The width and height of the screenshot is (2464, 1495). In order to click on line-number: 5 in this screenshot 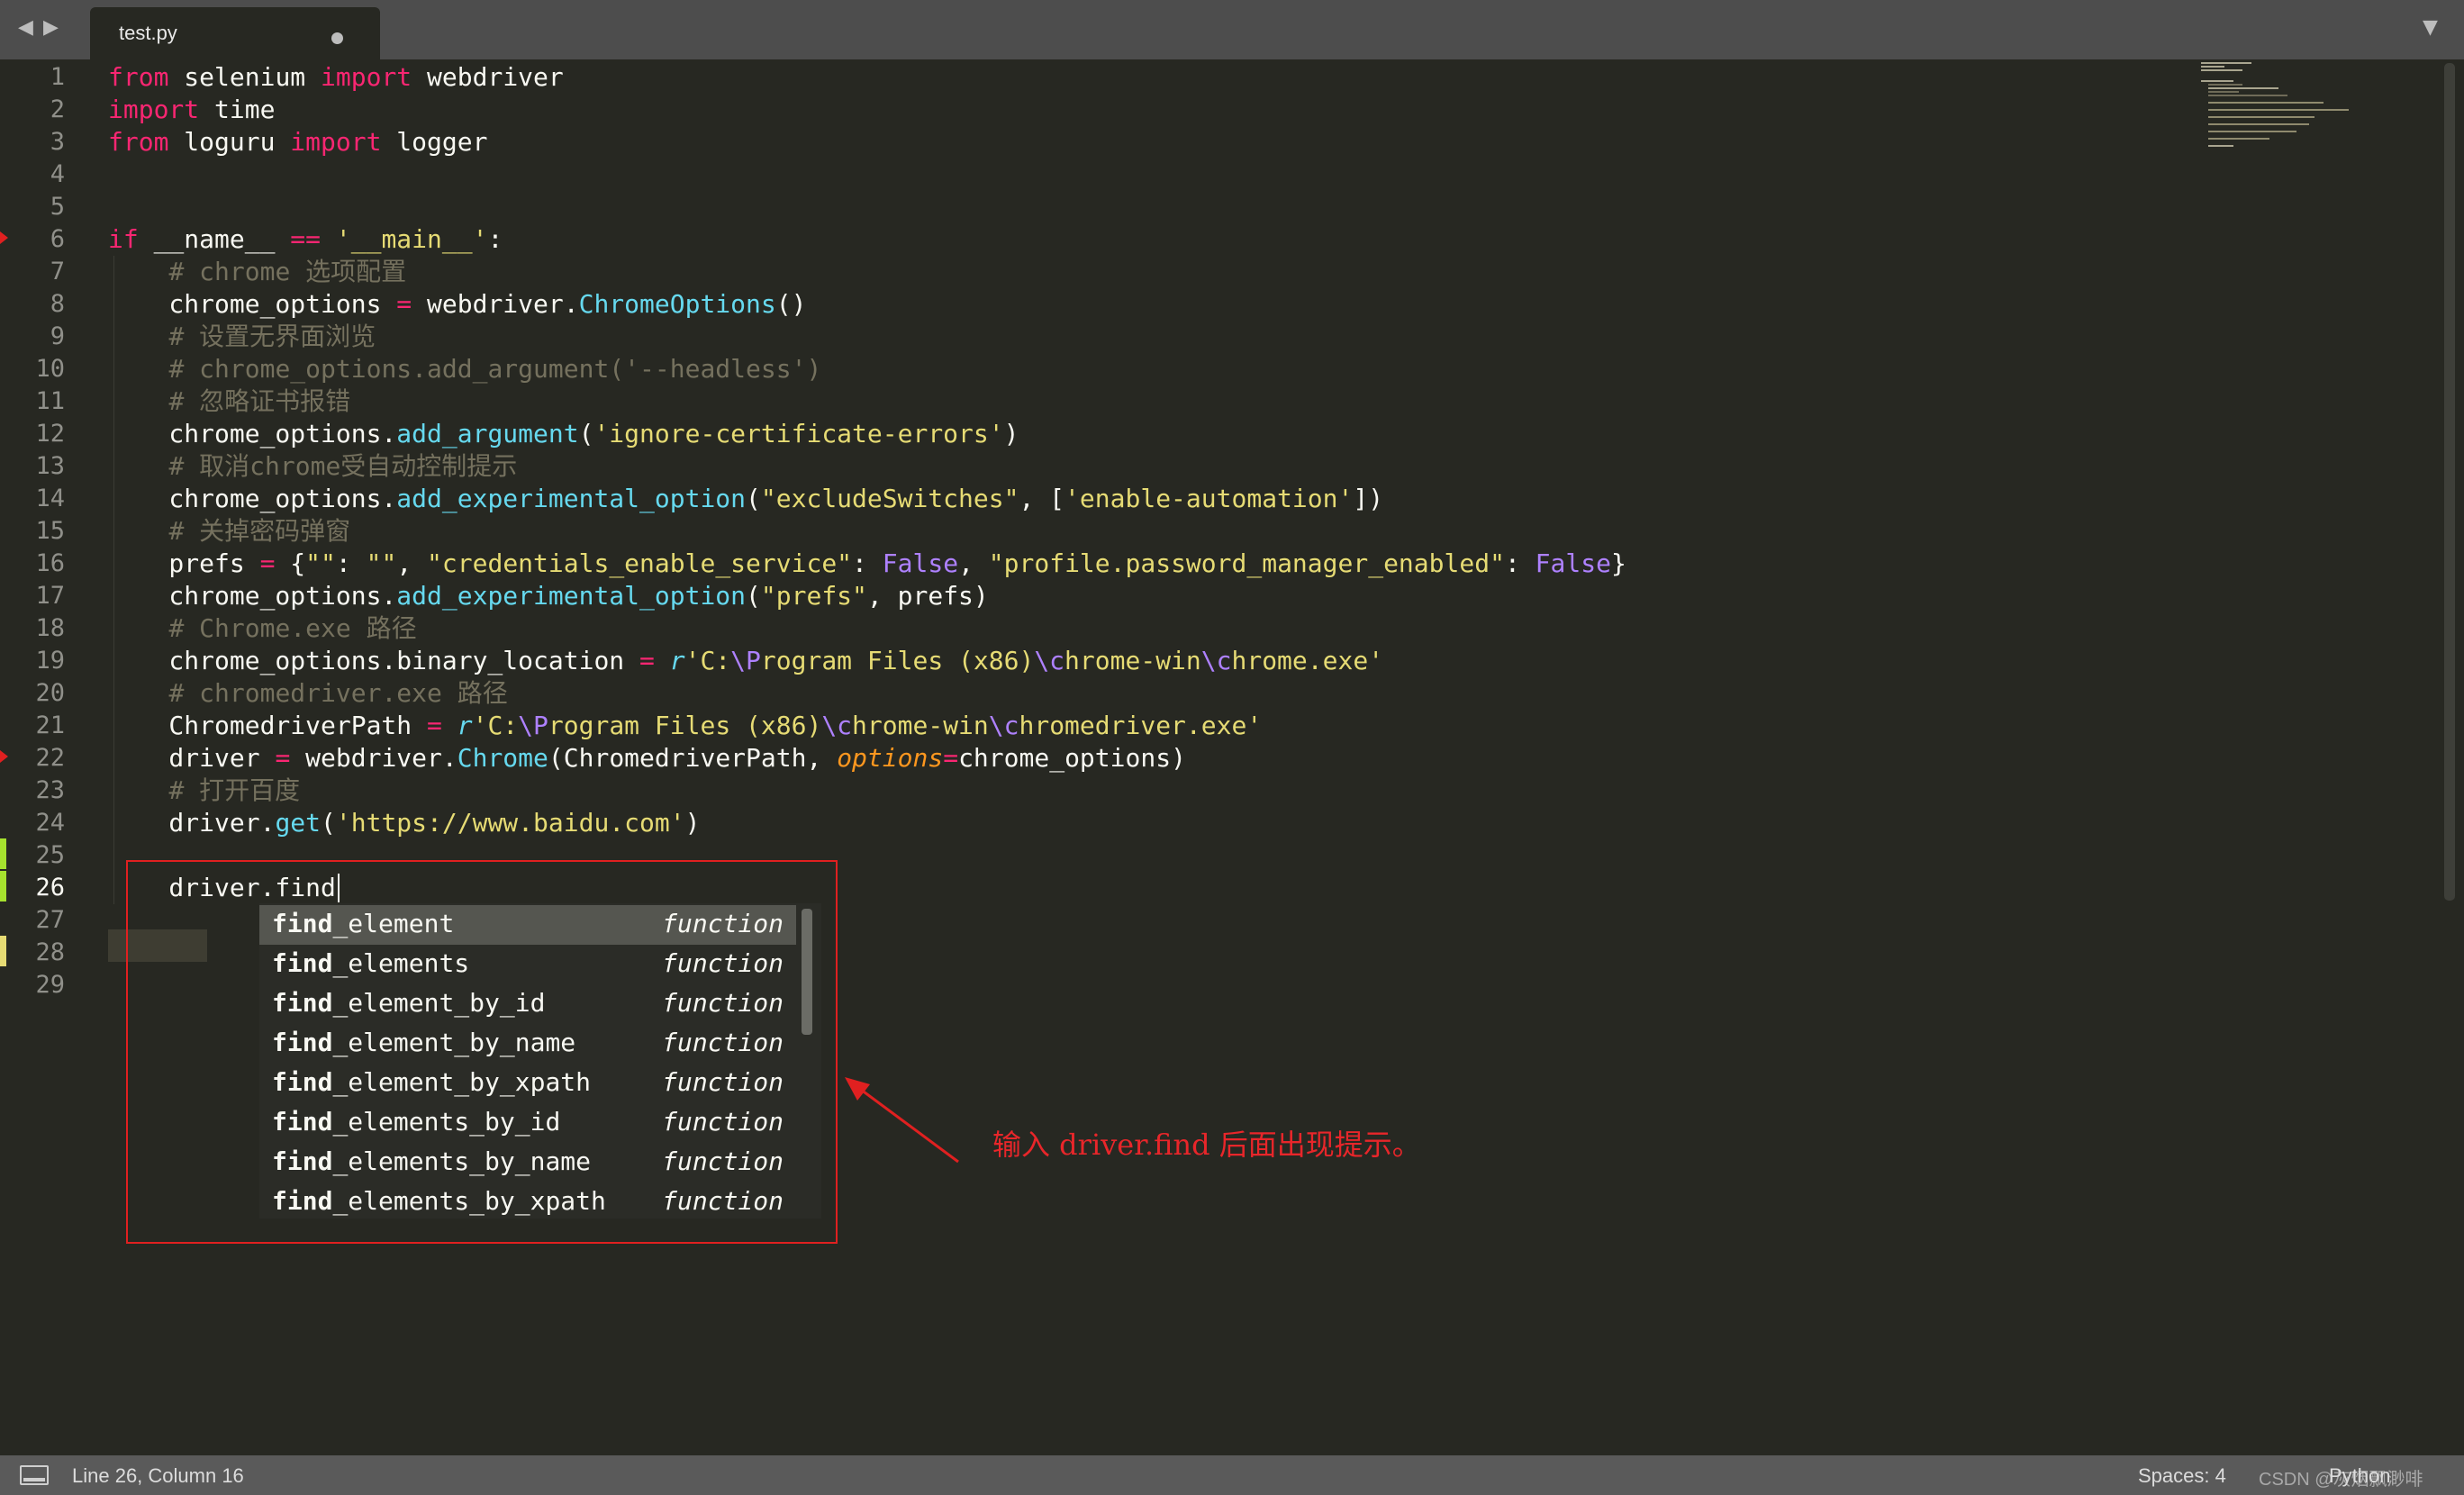, I will do `click(58, 207)`.